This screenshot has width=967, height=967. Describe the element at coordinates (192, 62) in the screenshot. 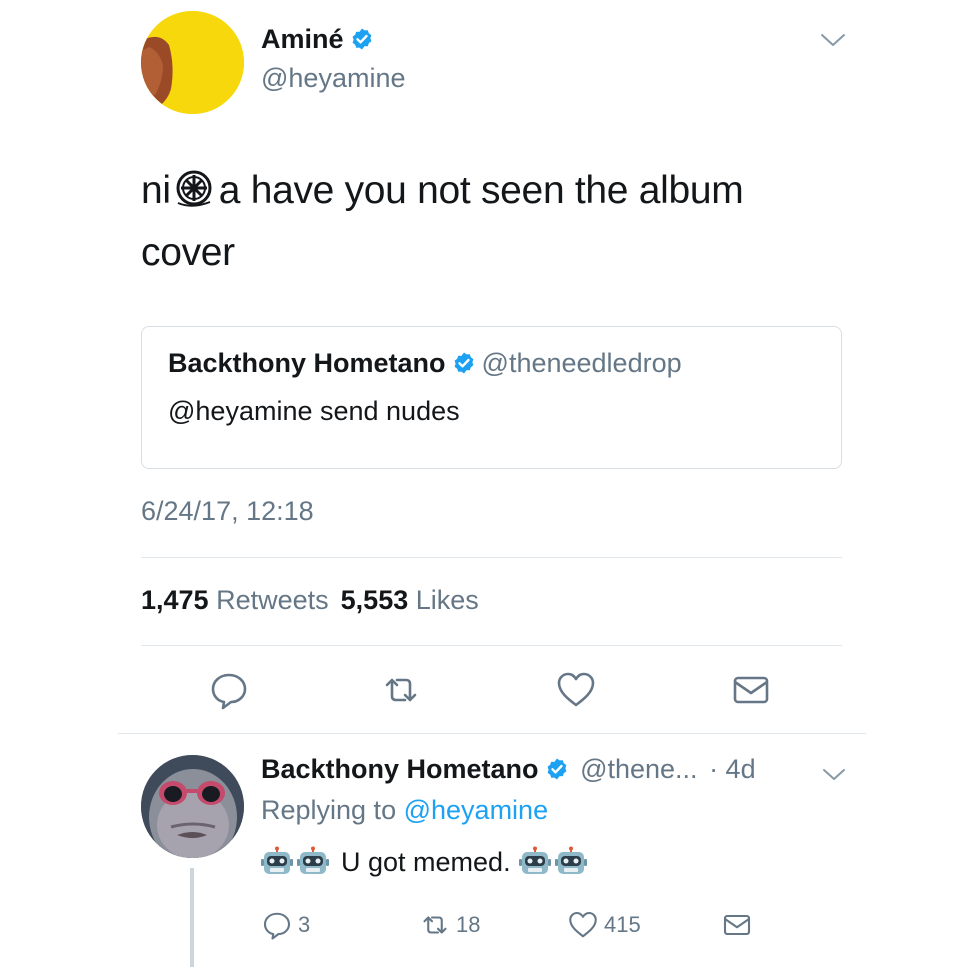

I see `author-avatar` at that location.